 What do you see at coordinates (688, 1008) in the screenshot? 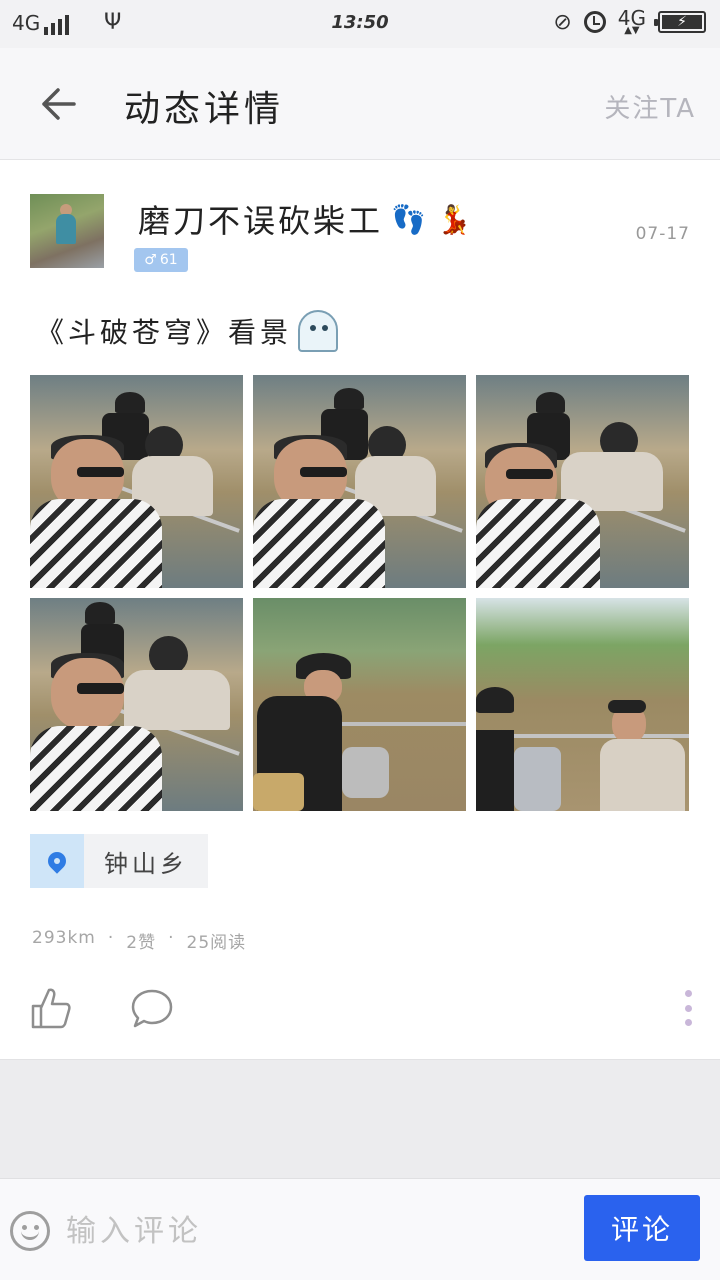
I see `more-vertical-icon` at bounding box center [688, 1008].